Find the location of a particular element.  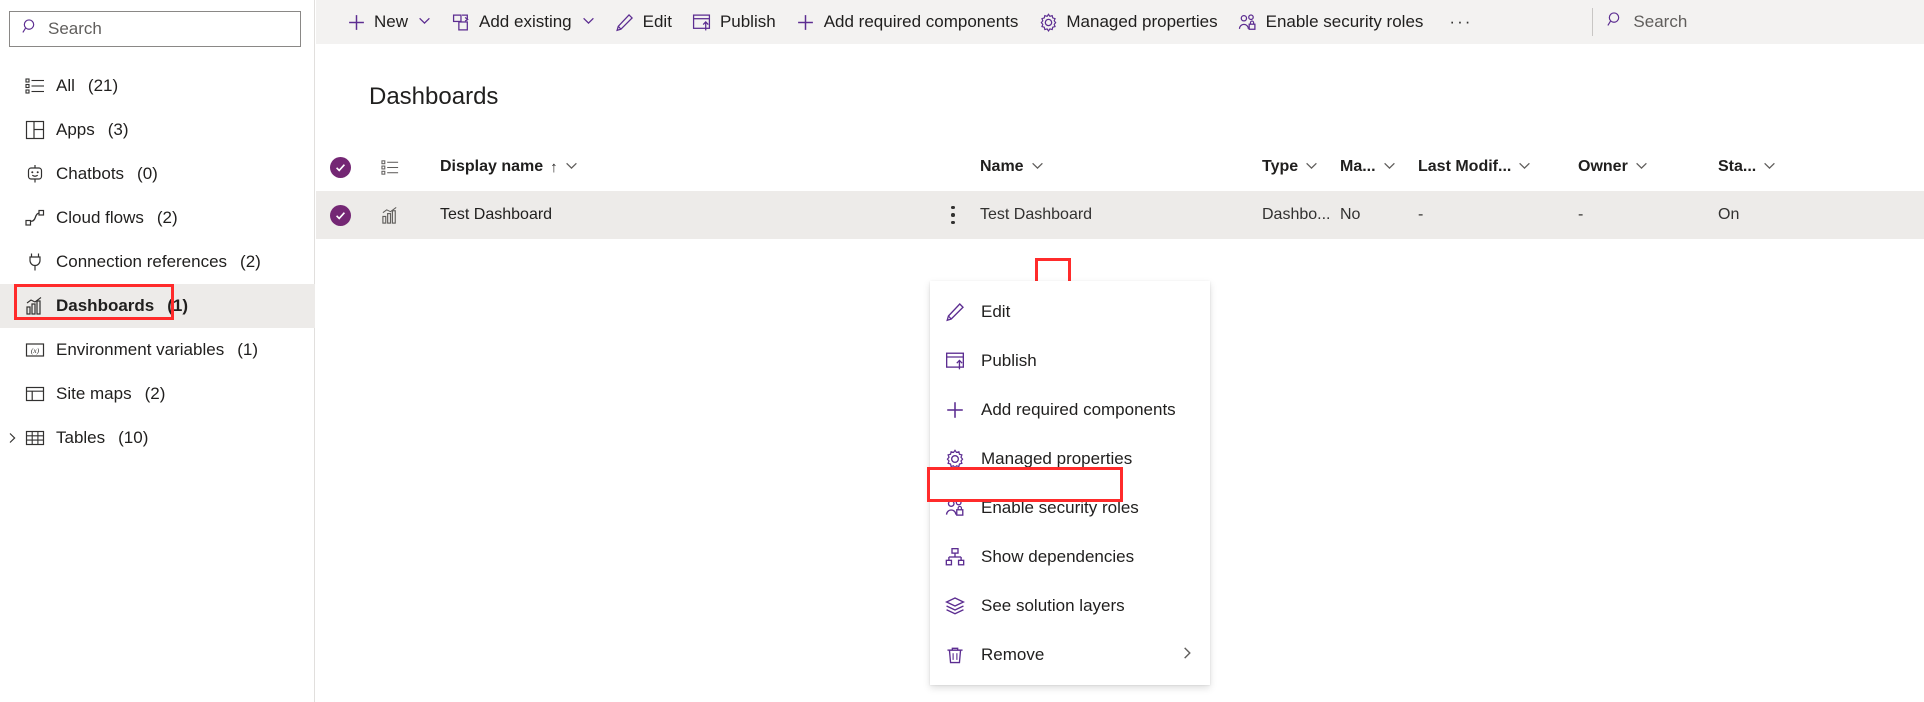

sidebar-item-label: Chatbots is located at coordinates (90, 173).